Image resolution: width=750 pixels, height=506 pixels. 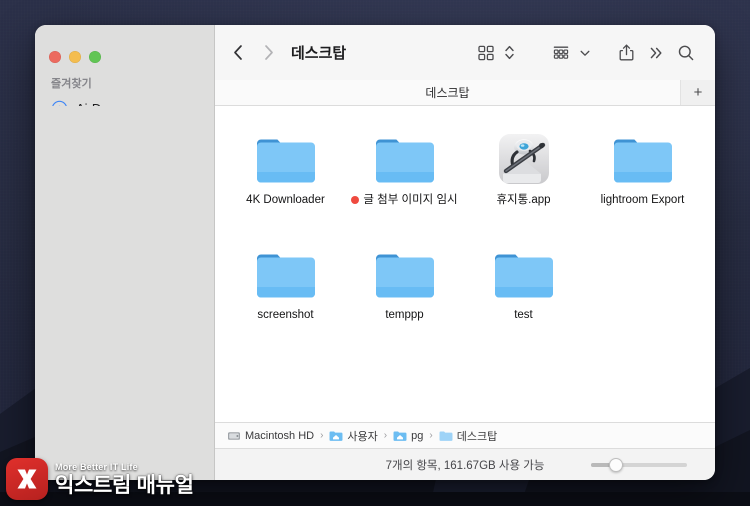 I want to click on file-item-label: test, so click(x=523, y=315).